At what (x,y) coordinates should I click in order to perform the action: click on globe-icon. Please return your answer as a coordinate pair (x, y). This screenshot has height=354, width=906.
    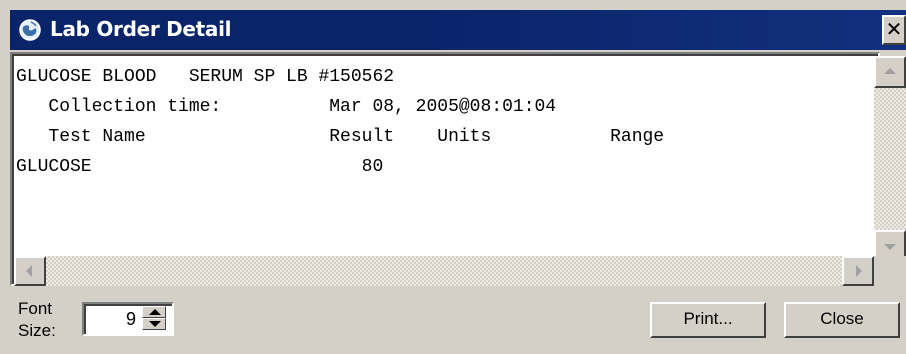
    Looking at the image, I should click on (30, 30).